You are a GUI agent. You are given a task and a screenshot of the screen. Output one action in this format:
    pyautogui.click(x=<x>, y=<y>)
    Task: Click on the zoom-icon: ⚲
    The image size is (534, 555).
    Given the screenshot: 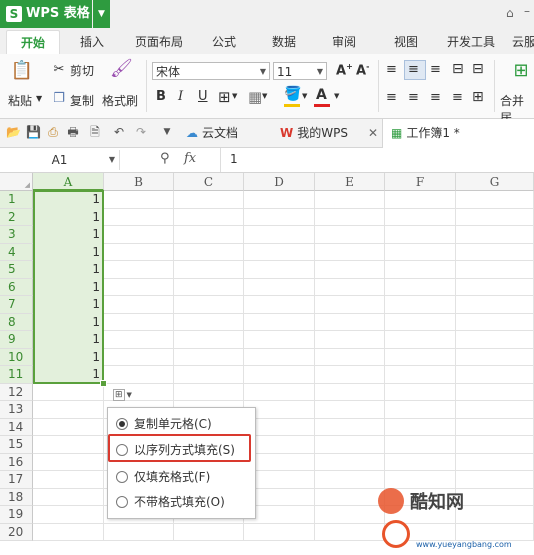 What is the action you would take?
    pyautogui.click(x=165, y=158)
    